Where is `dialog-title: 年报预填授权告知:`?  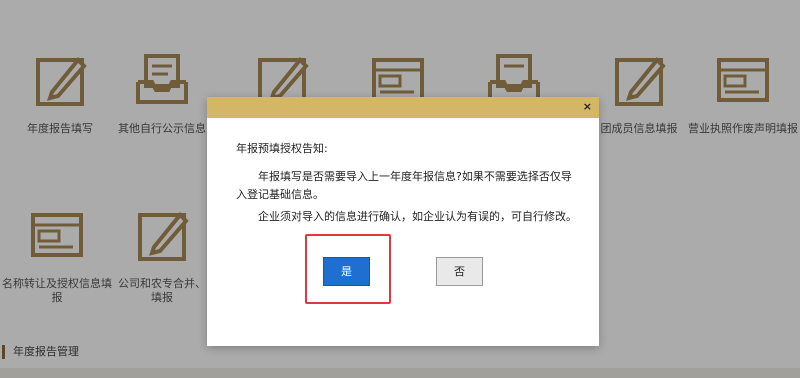
dialog-title: 年报预填授权告知: is located at coordinates (282, 148).